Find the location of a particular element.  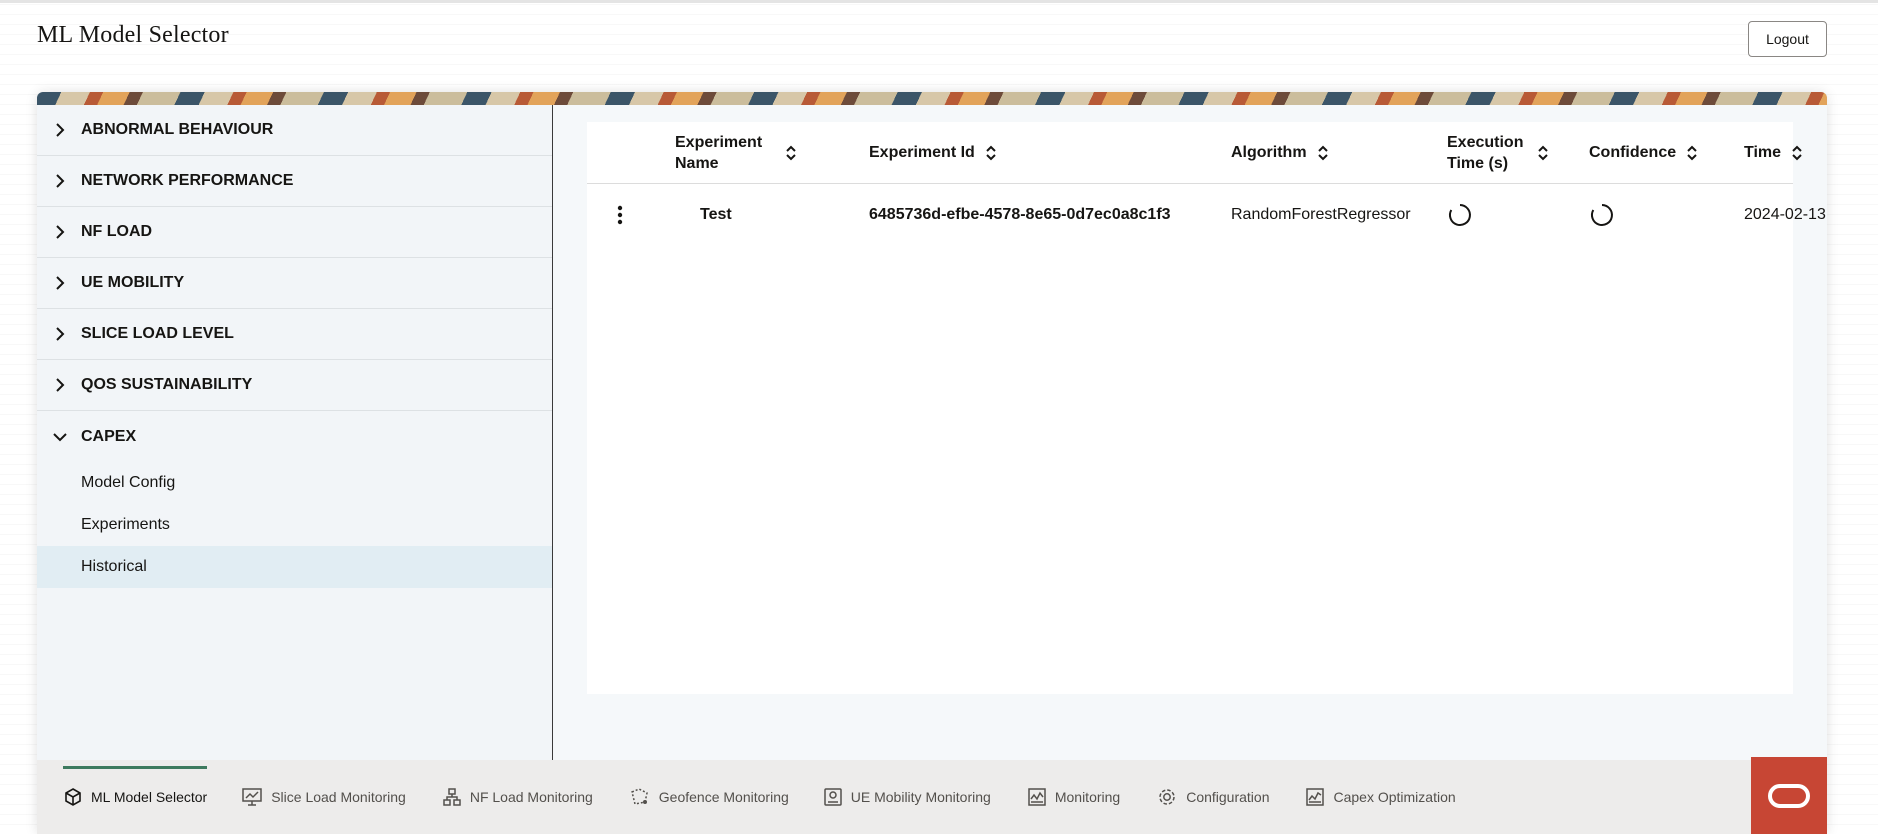

experiment-name-cell: Test is located at coordinates (716, 214).